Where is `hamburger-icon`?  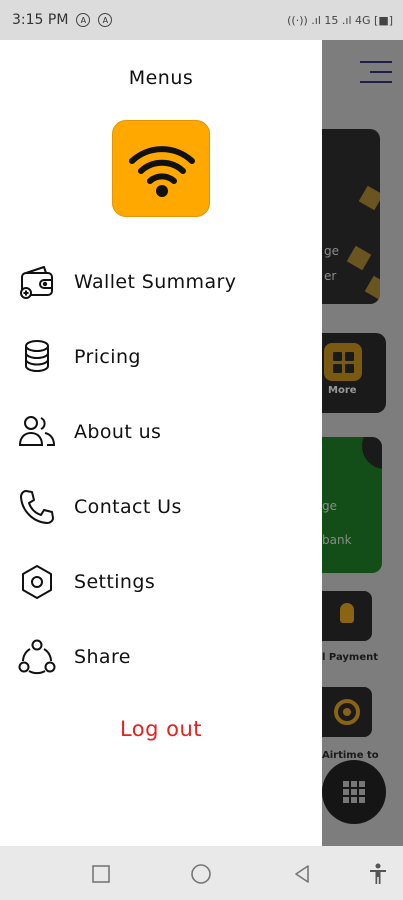
hamburger-icon is located at coordinates (376, 76).